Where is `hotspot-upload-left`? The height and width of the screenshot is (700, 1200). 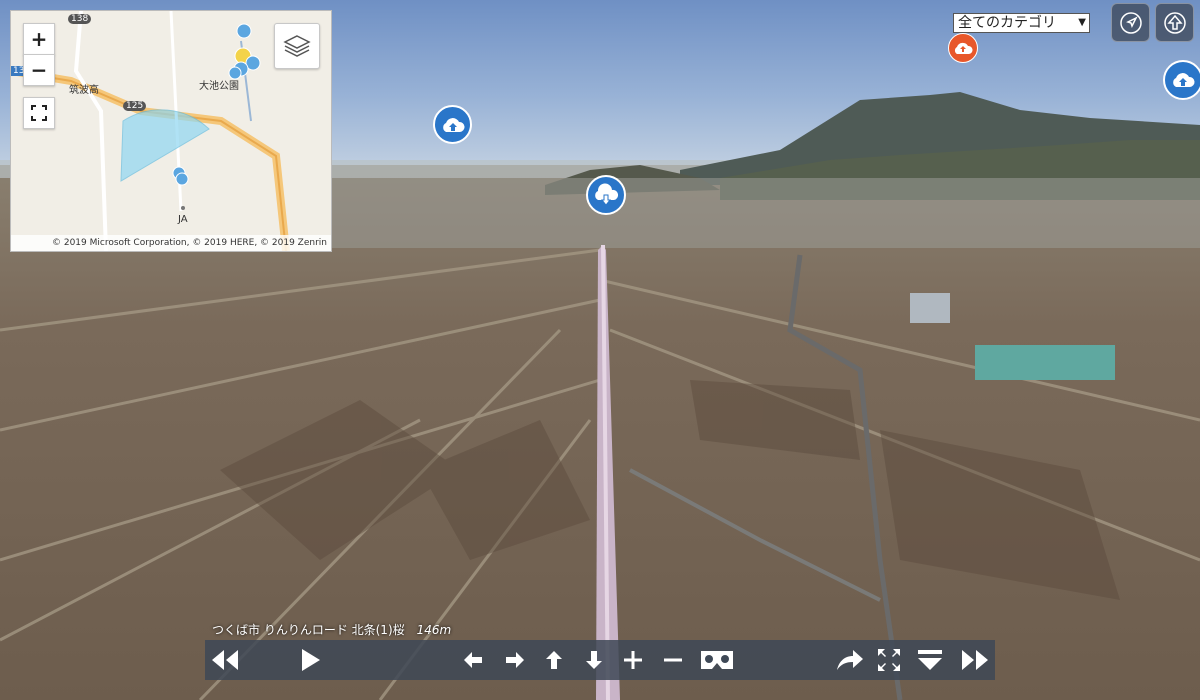
hotspot-upload-left is located at coordinates (452, 124).